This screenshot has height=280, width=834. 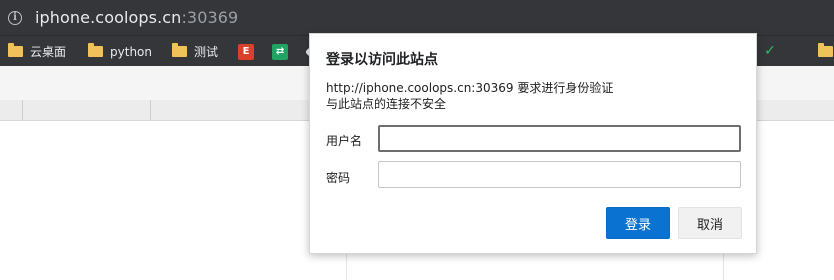 What do you see at coordinates (535, 265) in the screenshot?
I see `page-content-panel` at bounding box center [535, 265].